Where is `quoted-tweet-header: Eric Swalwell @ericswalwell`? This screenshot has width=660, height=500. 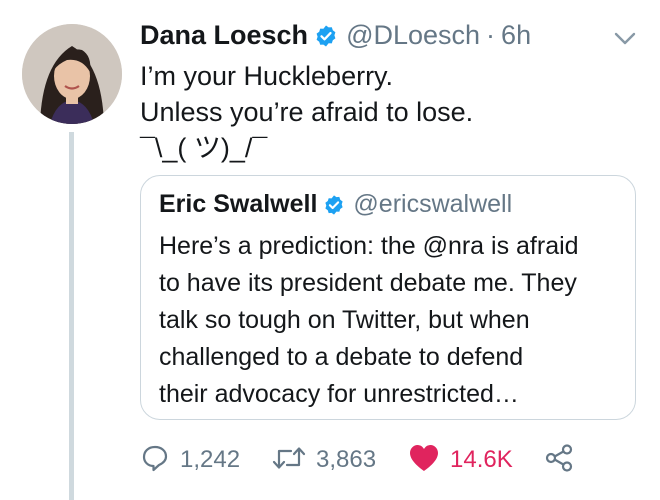
quoted-tweet-header: Eric Swalwell @ericswalwell is located at coordinates (335, 204).